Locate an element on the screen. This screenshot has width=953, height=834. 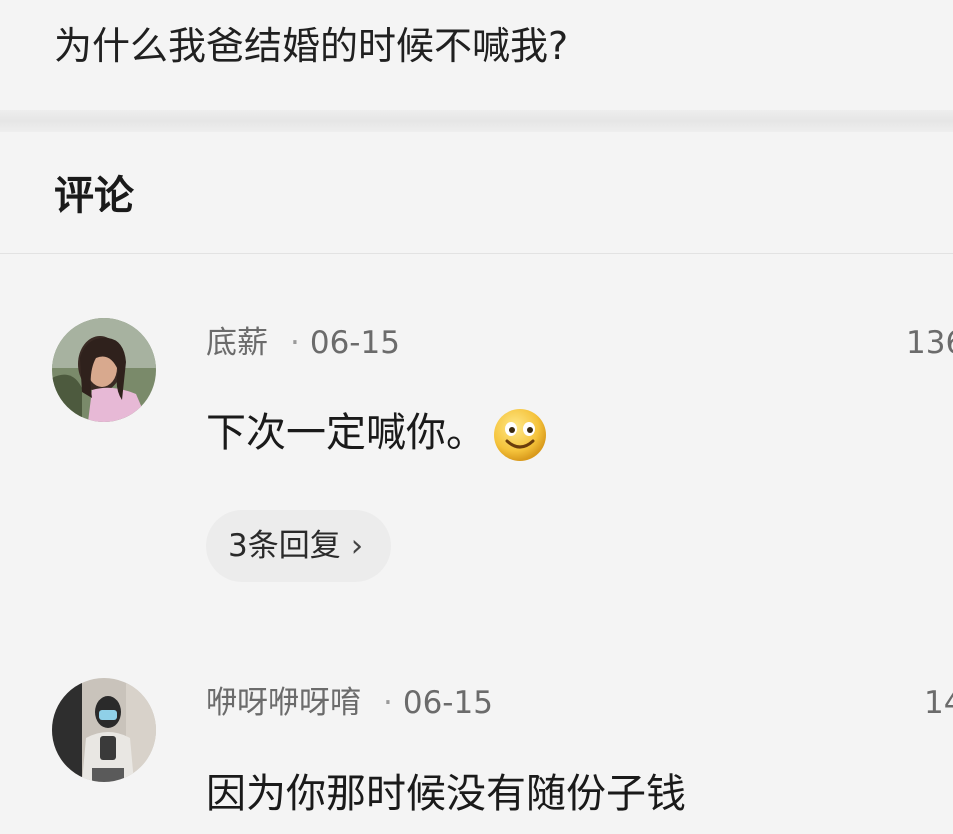
comment-username: 底薪 is located at coordinates (237, 343).